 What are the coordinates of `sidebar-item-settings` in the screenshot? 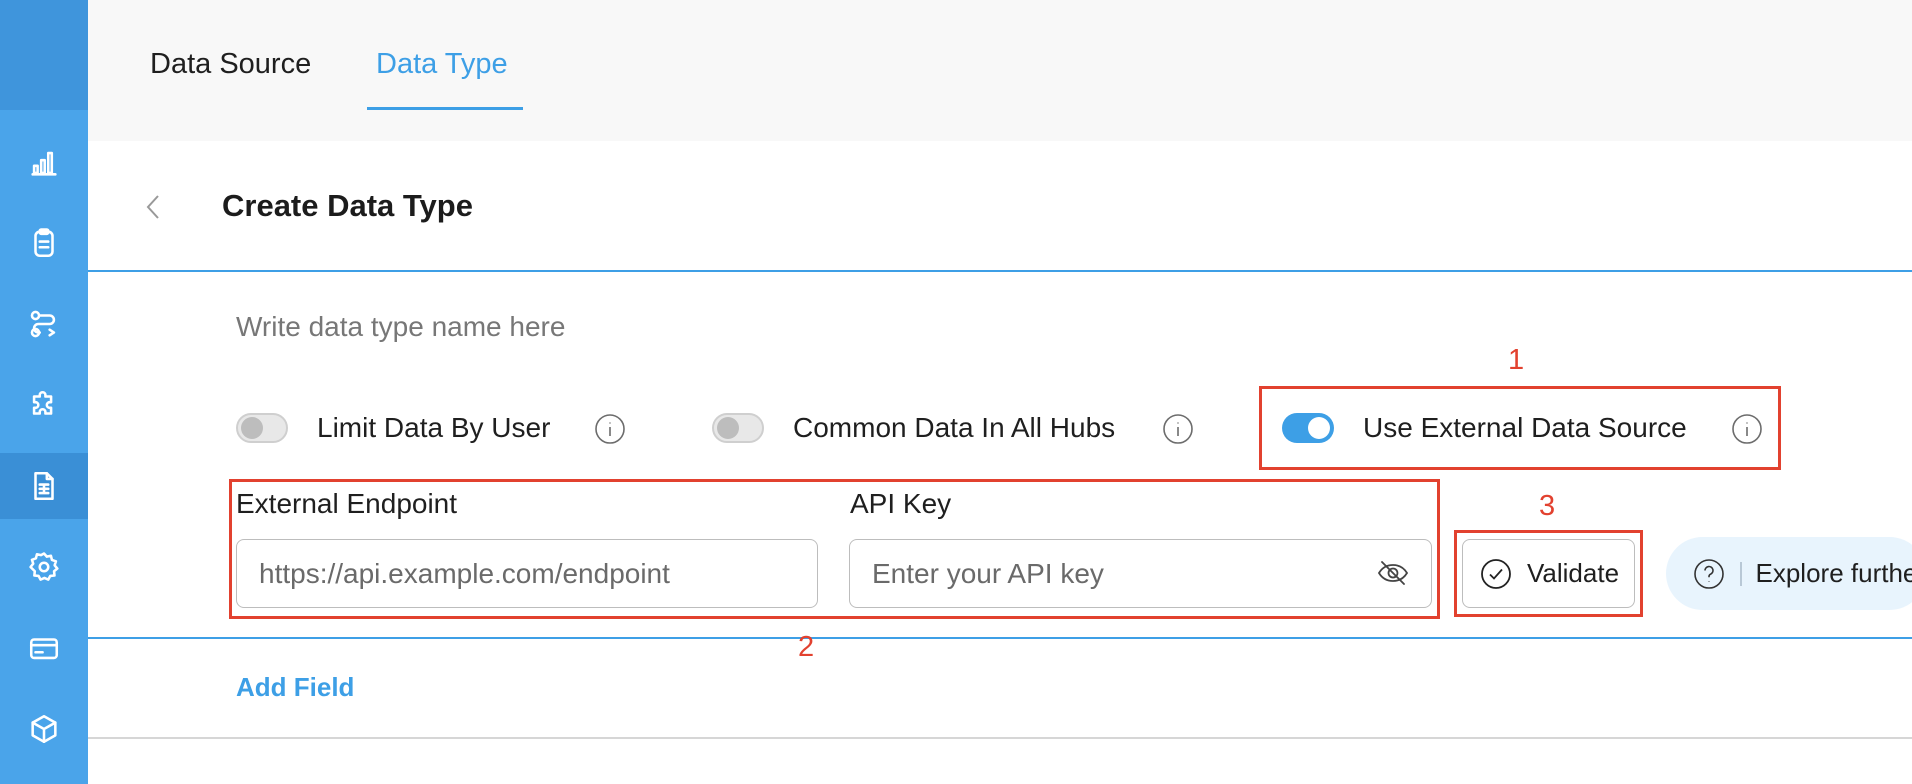 It's located at (44, 567).